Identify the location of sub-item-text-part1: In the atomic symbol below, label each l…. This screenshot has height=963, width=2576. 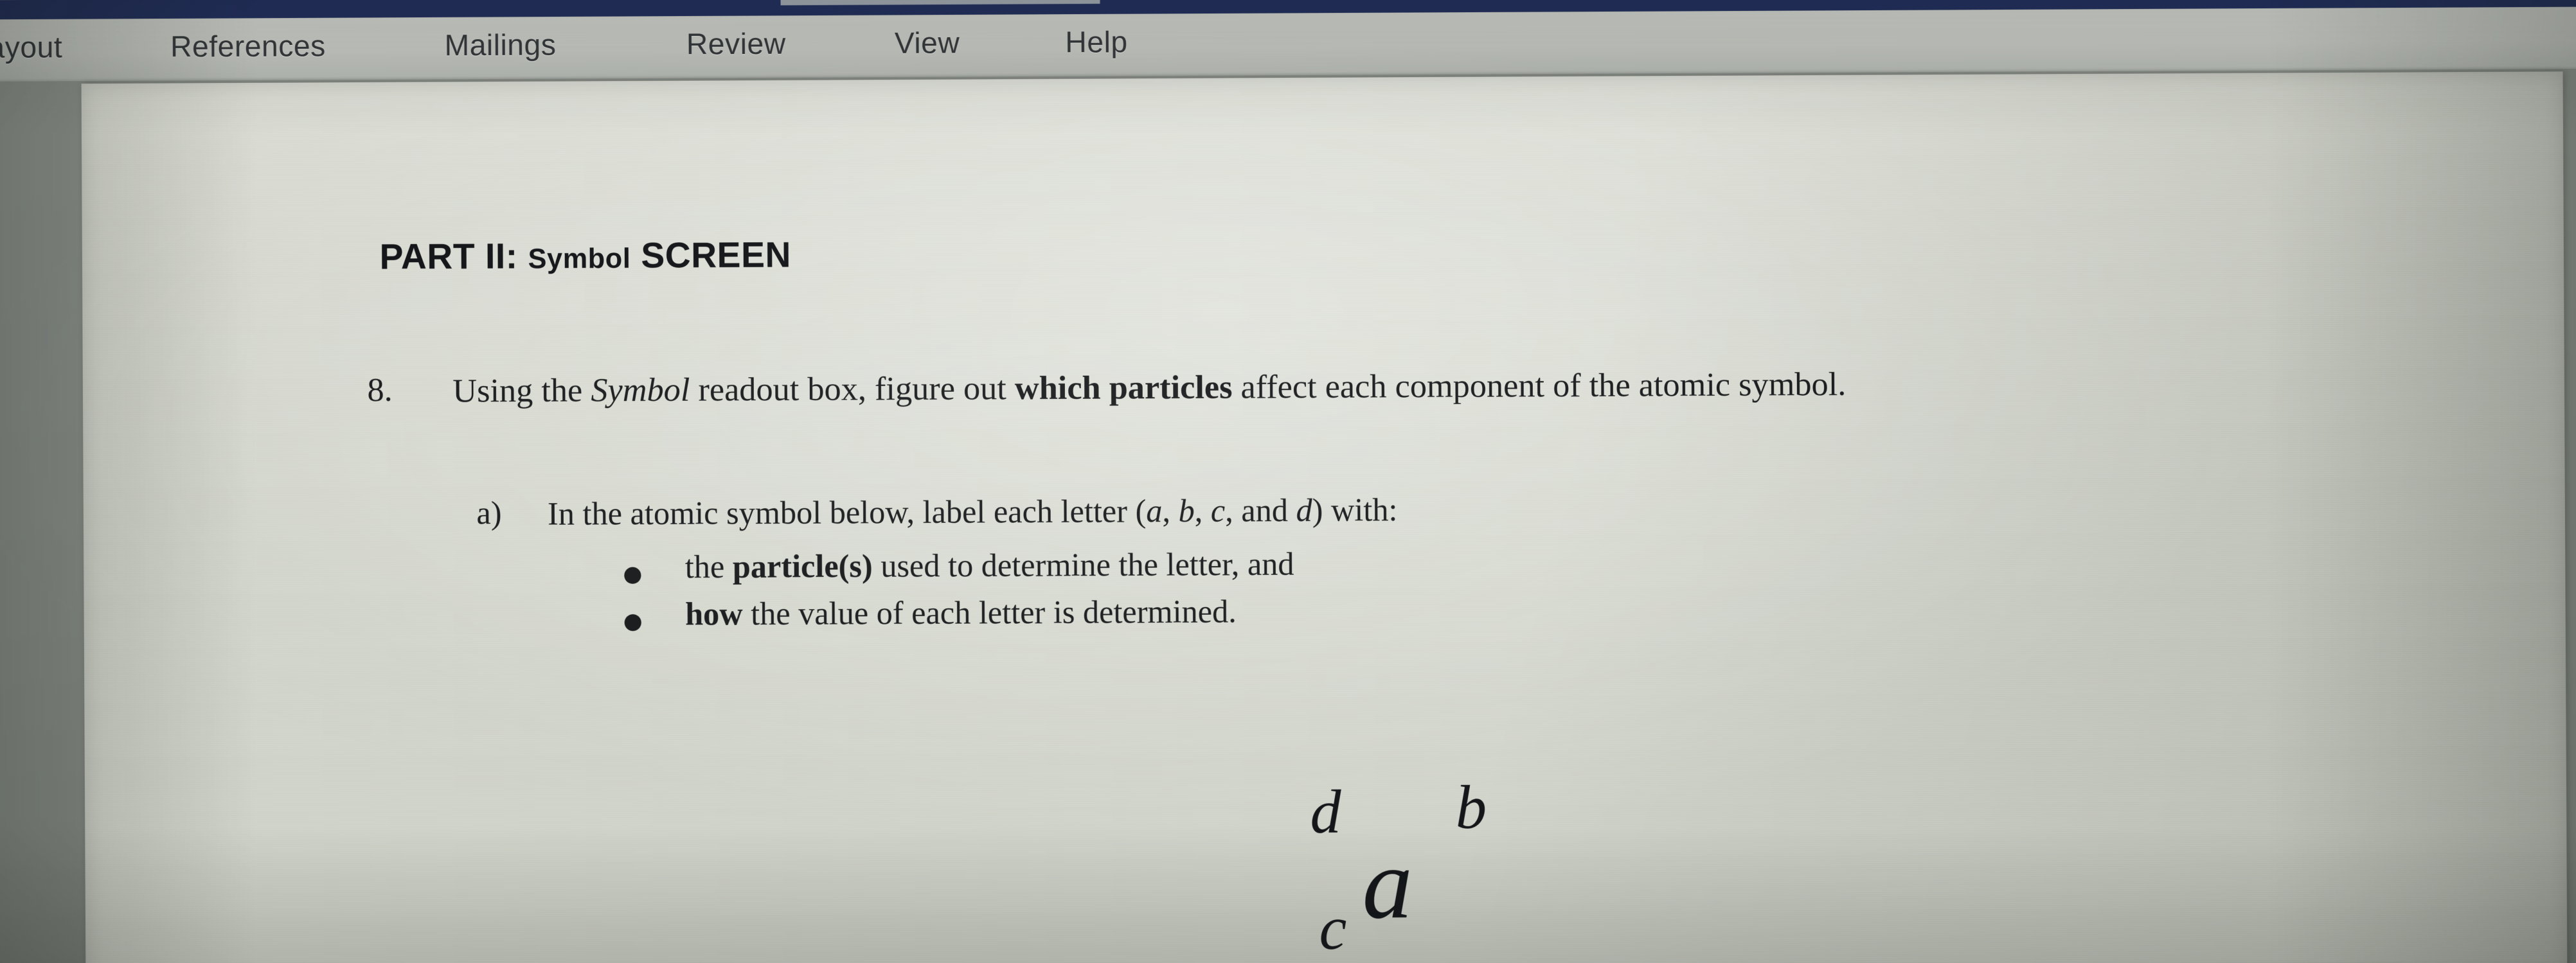
(847, 512).